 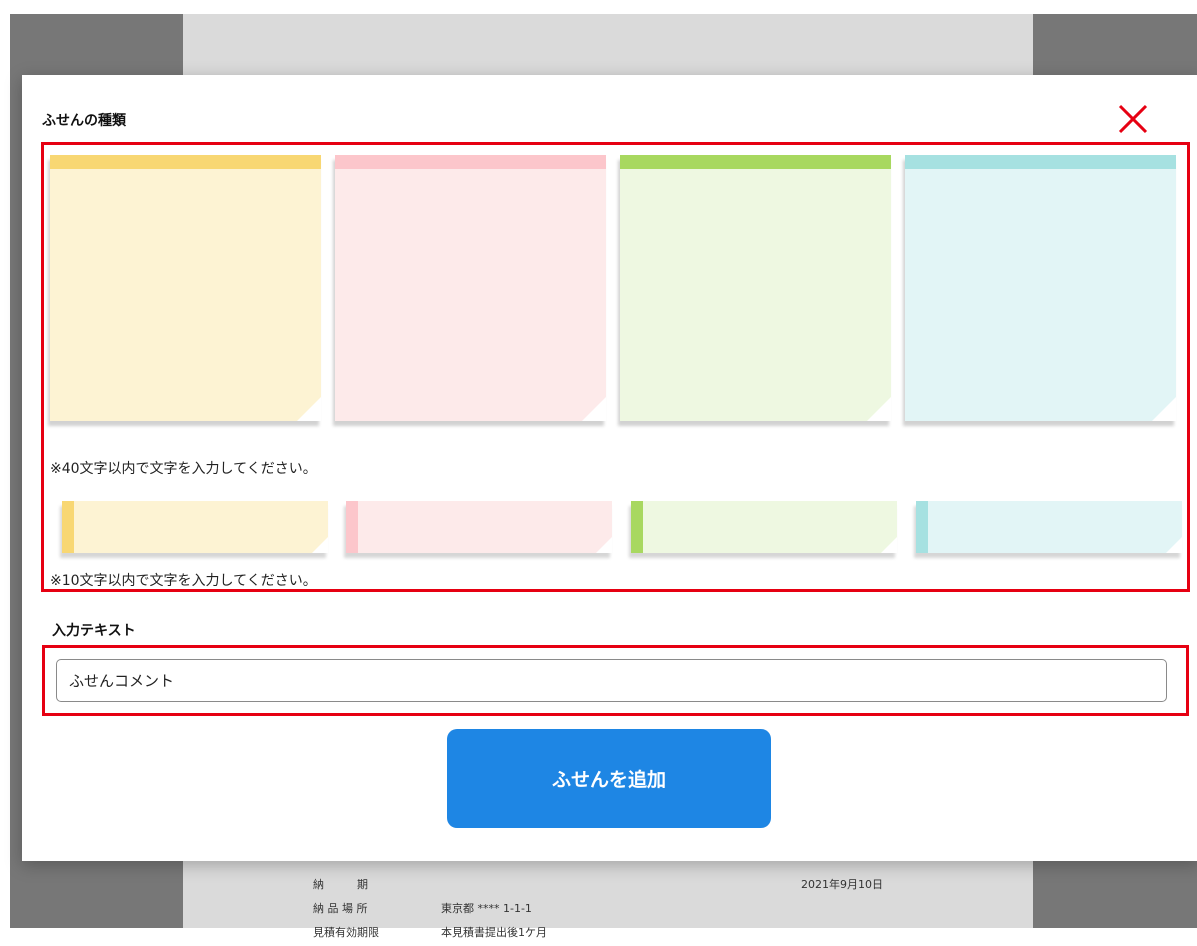 I want to click on doc-label: 納 品 場 所, so click(x=340, y=908).